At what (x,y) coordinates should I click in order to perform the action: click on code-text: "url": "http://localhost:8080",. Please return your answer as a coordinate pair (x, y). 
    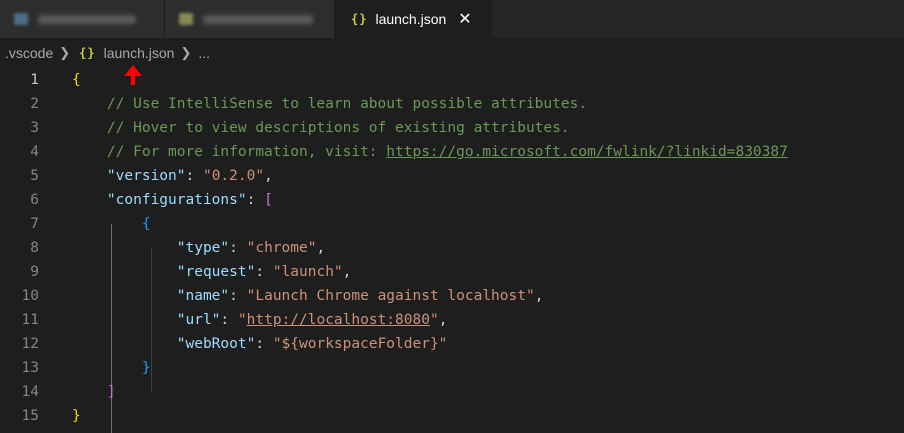
    Looking at the image, I should click on (260, 320).